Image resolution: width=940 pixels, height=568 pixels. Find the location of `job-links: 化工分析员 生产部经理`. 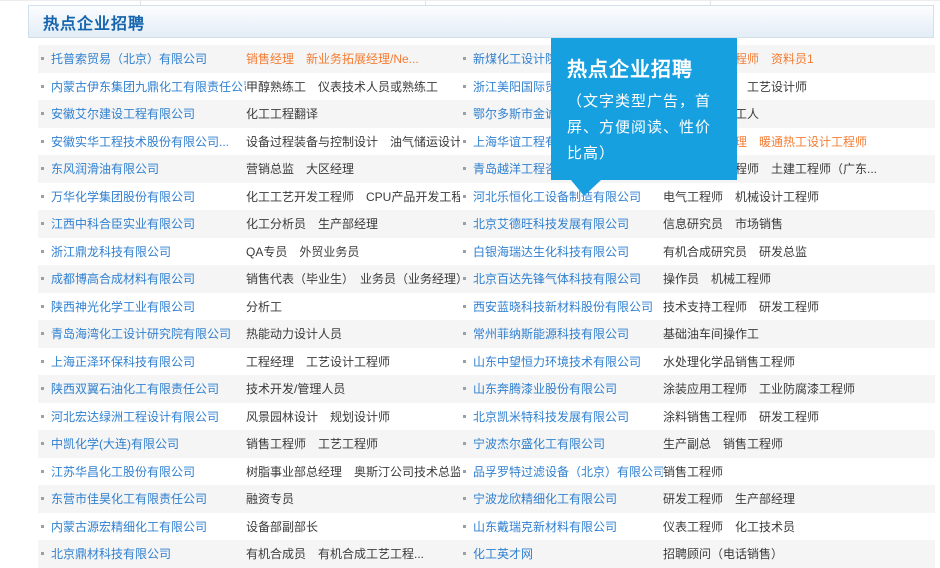

job-links: 化工分析员 生产部经理 is located at coordinates (312, 223).